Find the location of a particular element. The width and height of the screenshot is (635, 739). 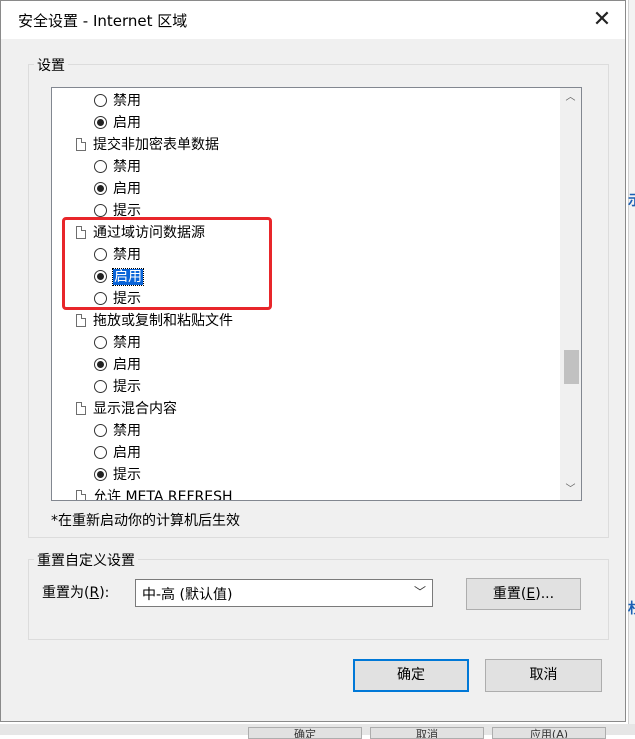

background-cancel-button: 取消 is located at coordinates (427, 733).